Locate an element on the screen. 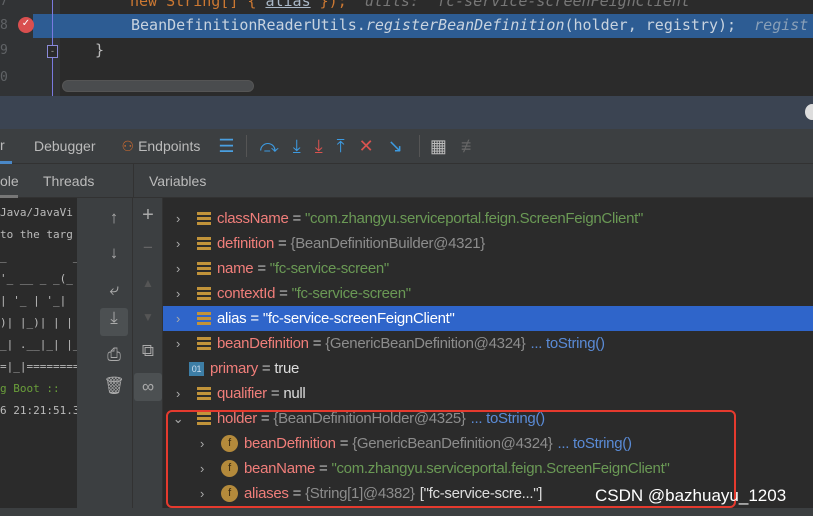 The width and height of the screenshot is (813, 516). run-to-cursor-icon: ↘ is located at coordinates (395, 146).